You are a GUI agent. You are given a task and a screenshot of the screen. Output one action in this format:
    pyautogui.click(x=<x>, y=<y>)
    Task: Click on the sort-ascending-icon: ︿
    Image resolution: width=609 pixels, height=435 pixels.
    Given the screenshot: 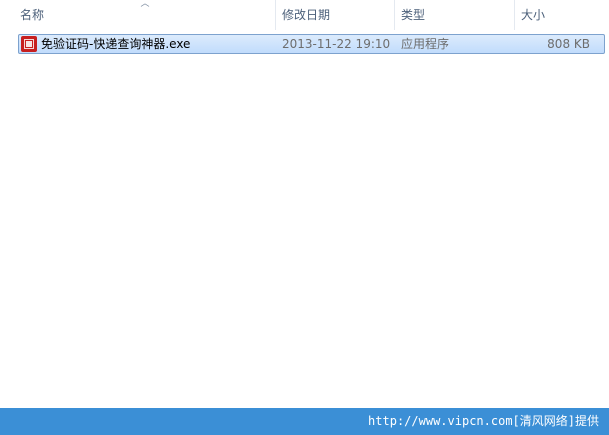 What is the action you would take?
    pyautogui.click(x=145, y=4)
    